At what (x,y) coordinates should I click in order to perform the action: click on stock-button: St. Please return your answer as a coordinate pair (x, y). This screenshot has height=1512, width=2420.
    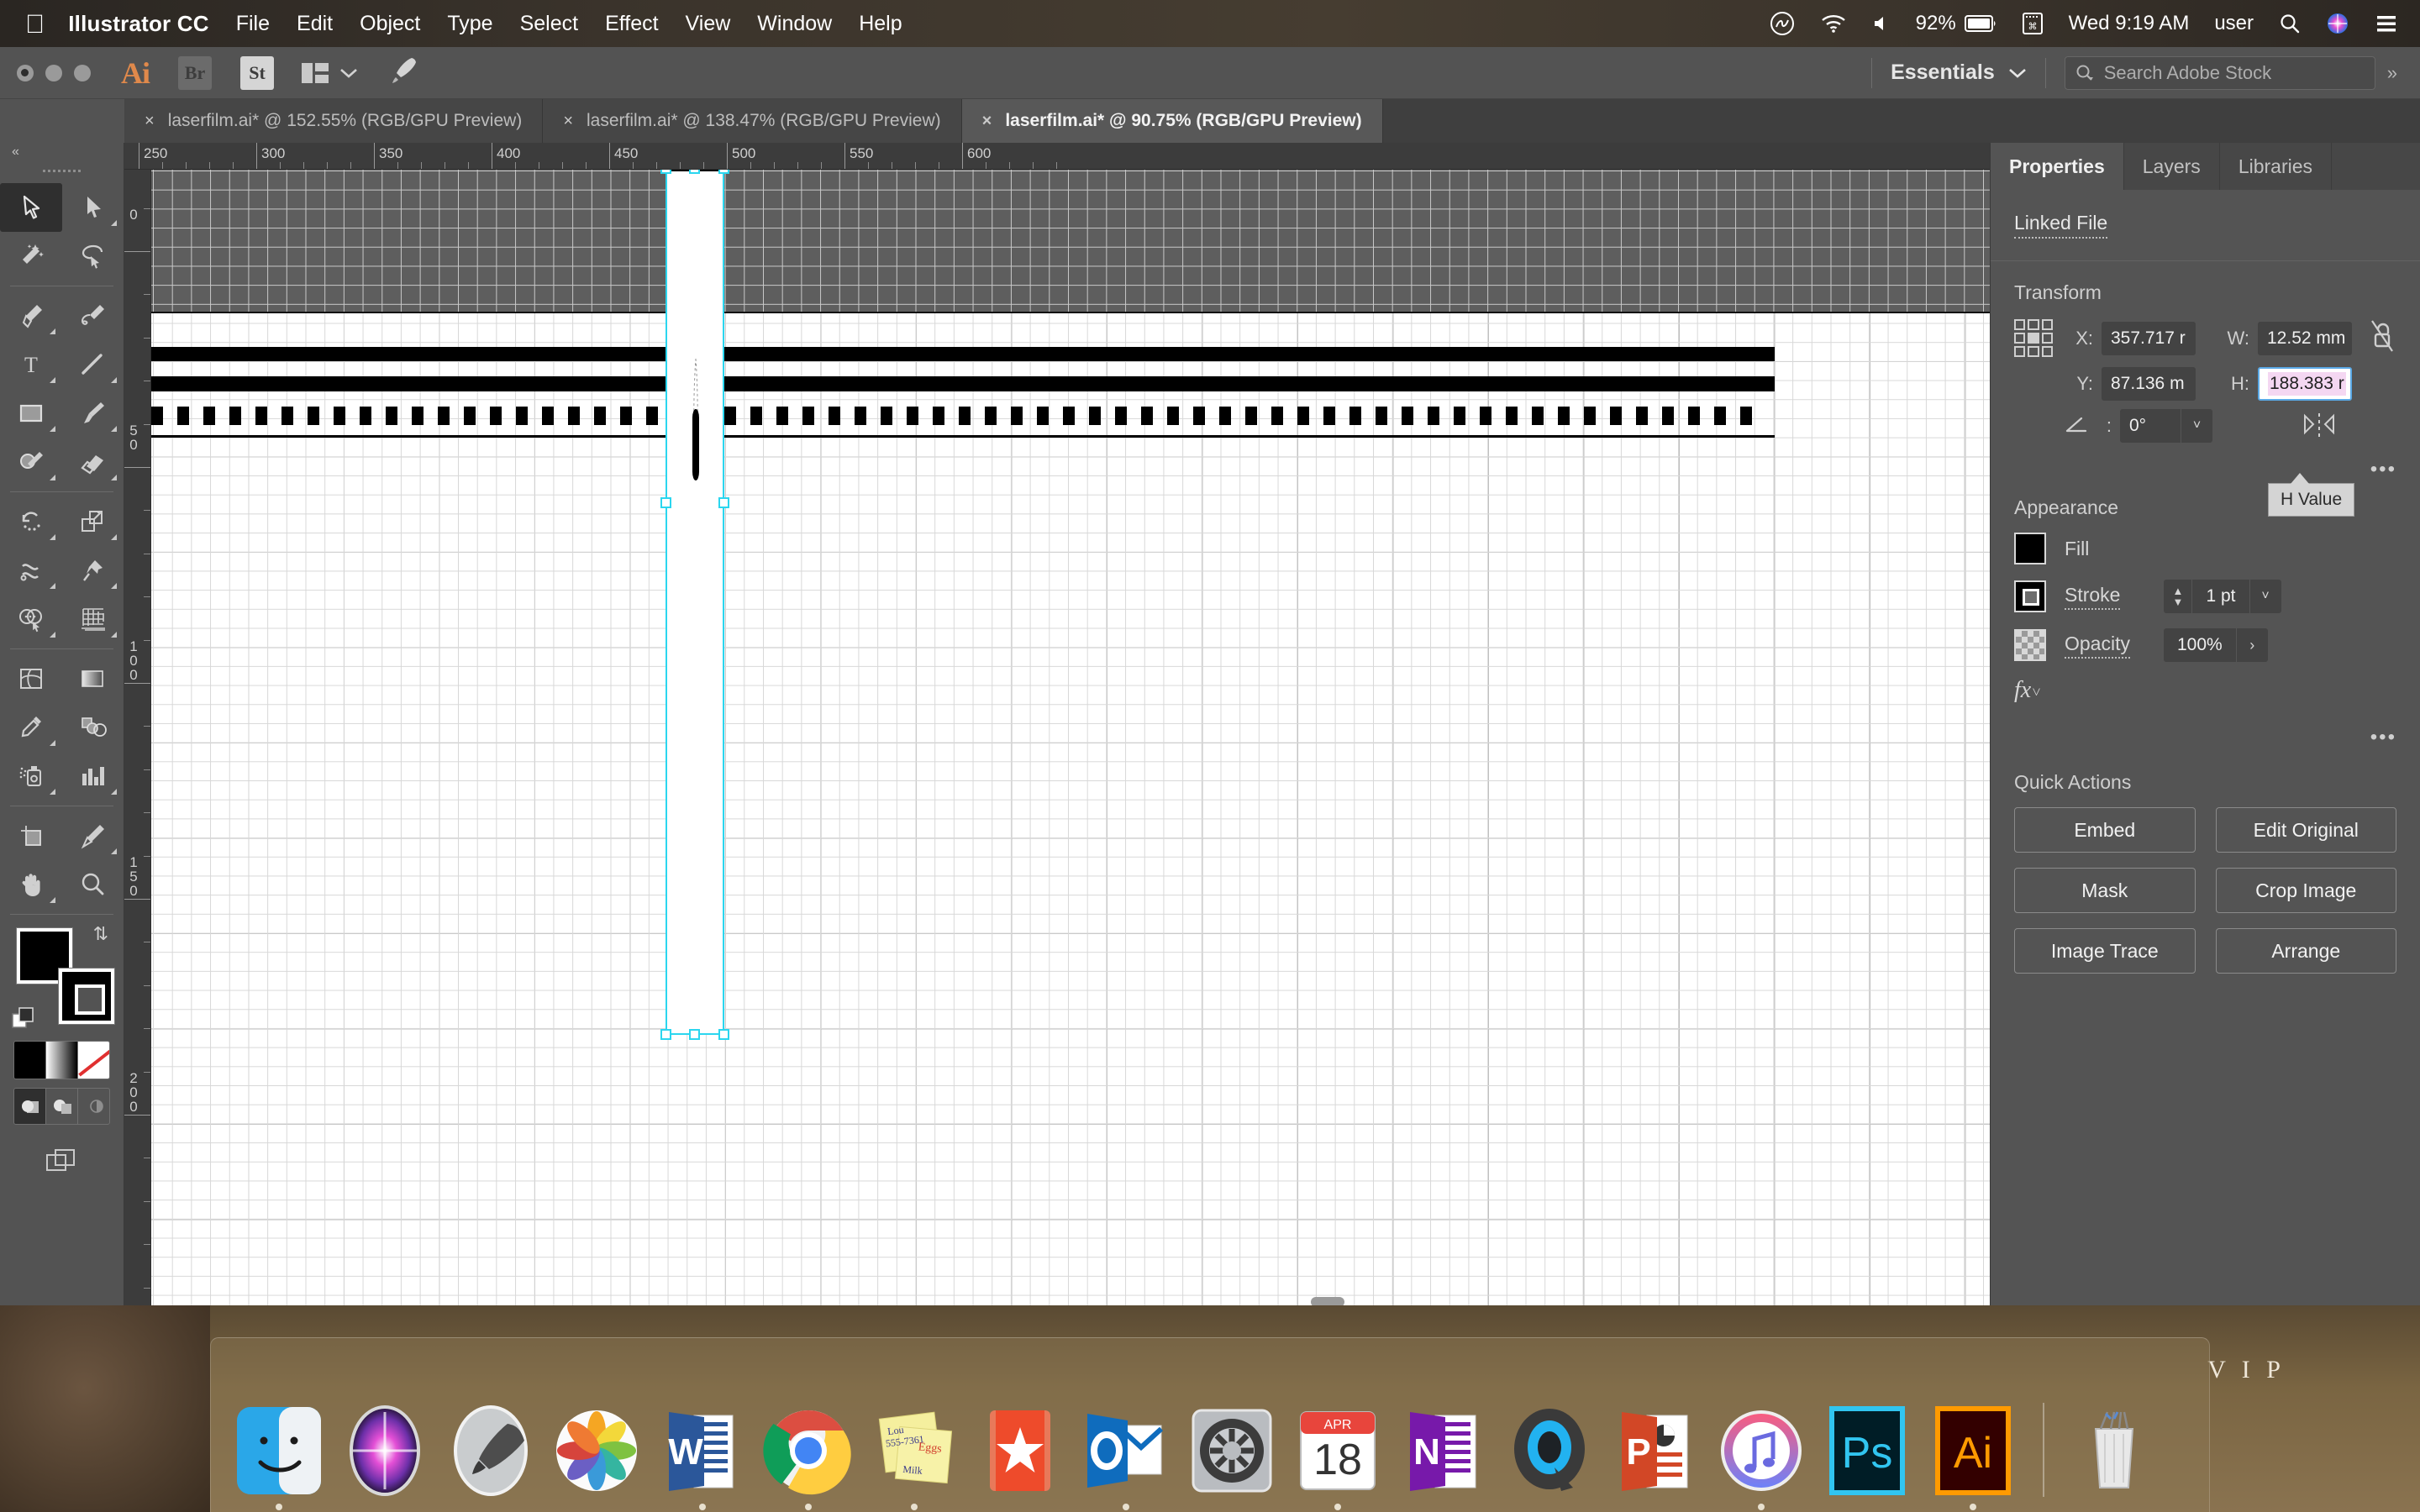
    Looking at the image, I should click on (257, 72).